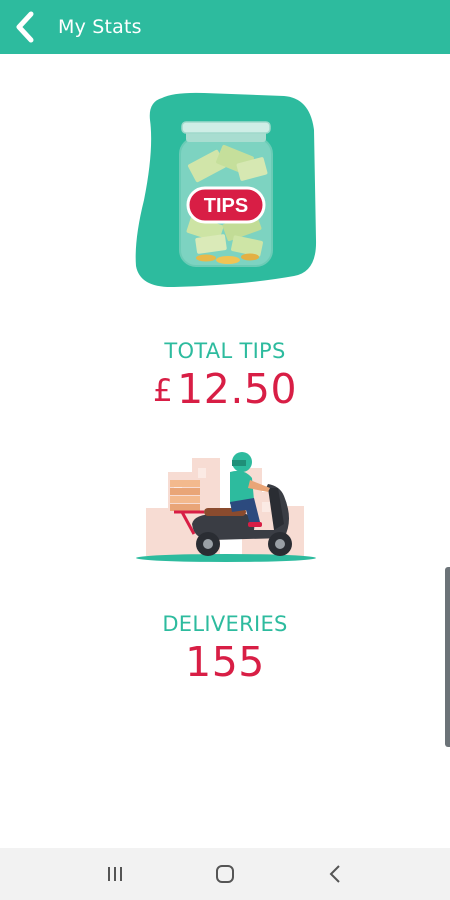 The image size is (450, 900). I want to click on total-tips-value: £12.50, so click(225, 389).